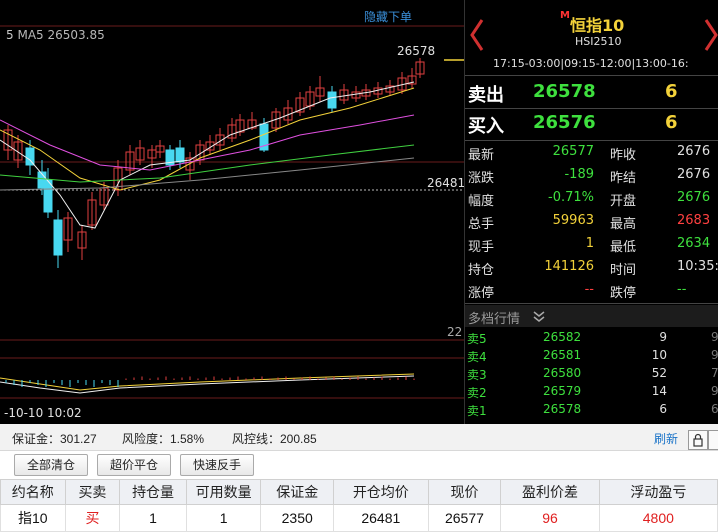 The width and height of the screenshot is (718, 532). Describe the element at coordinates (714, 409) in the screenshot. I see `depth-extra: 6` at that location.